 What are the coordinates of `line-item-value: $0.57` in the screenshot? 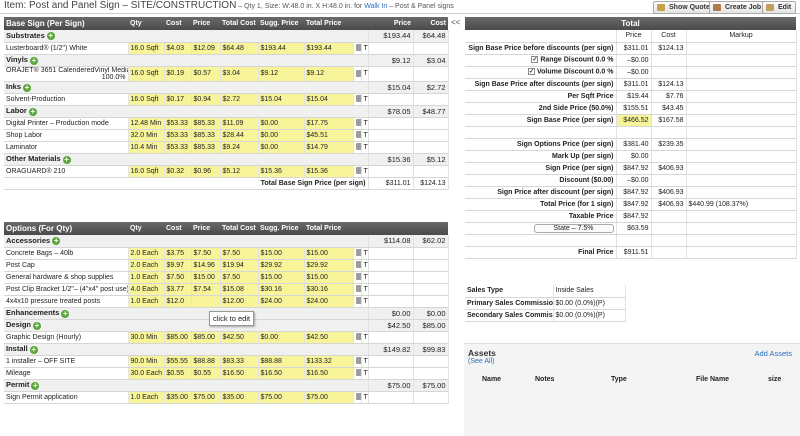 It's located at (206, 74).